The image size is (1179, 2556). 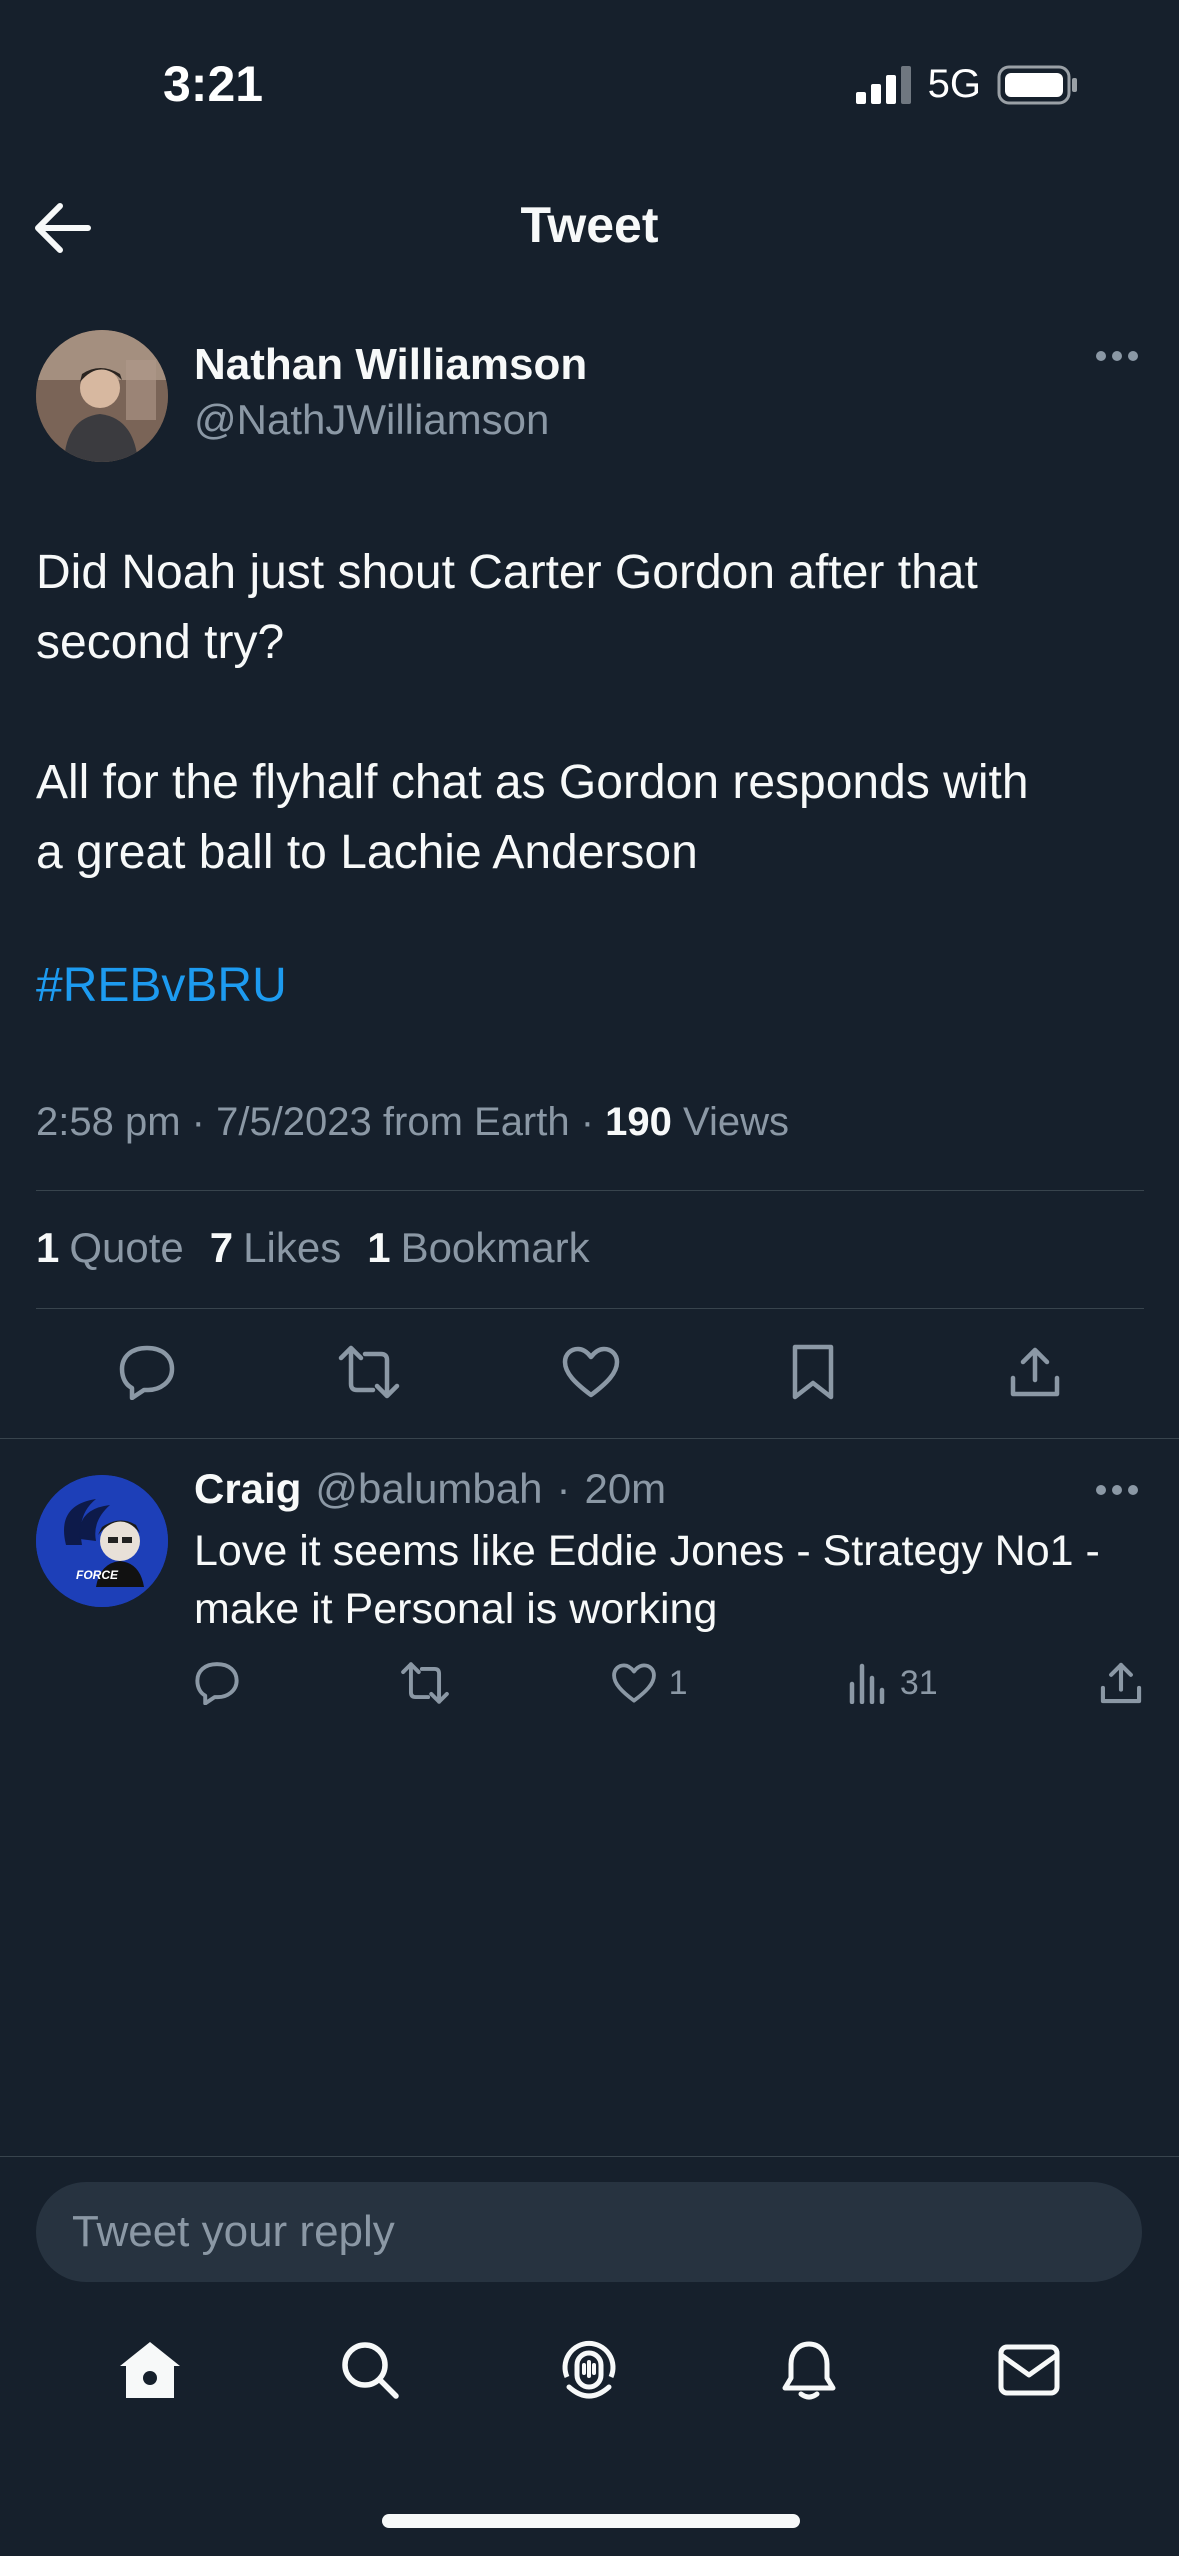 I want to click on search-icon, so click(x=370, y=2370).